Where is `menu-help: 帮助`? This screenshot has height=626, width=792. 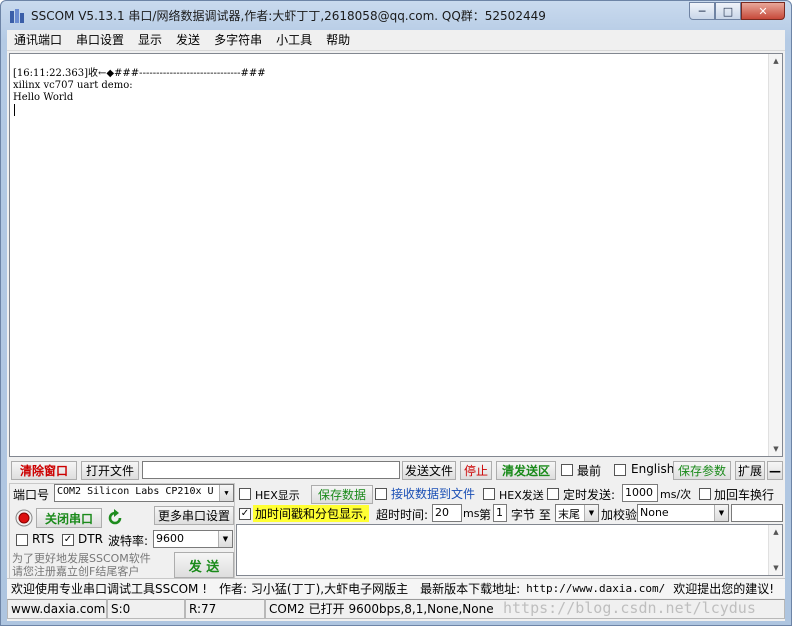
menu-help: 帮助 is located at coordinates (338, 40).